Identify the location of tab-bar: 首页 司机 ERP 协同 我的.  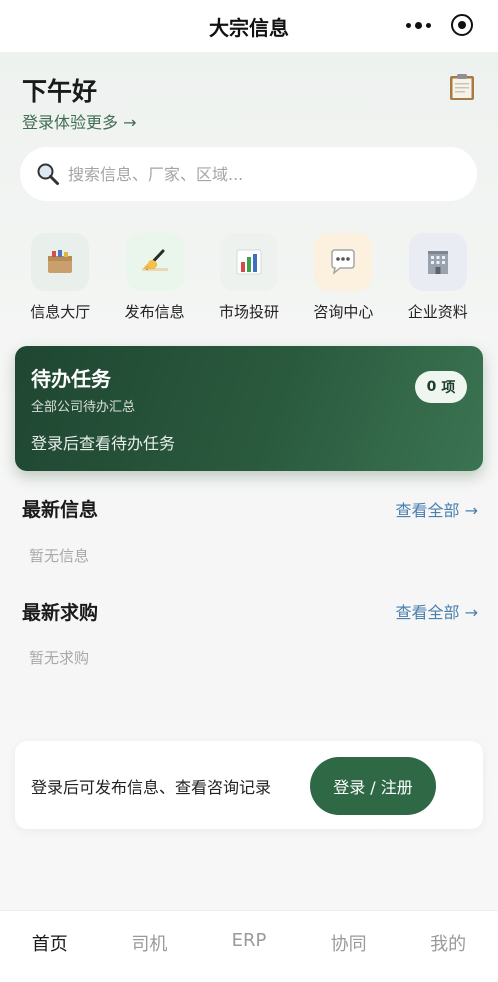
(249, 946).